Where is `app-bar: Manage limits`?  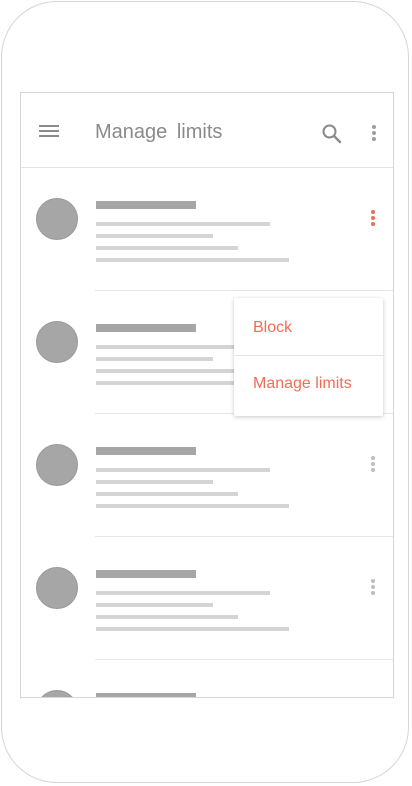 app-bar: Manage limits is located at coordinates (207, 130).